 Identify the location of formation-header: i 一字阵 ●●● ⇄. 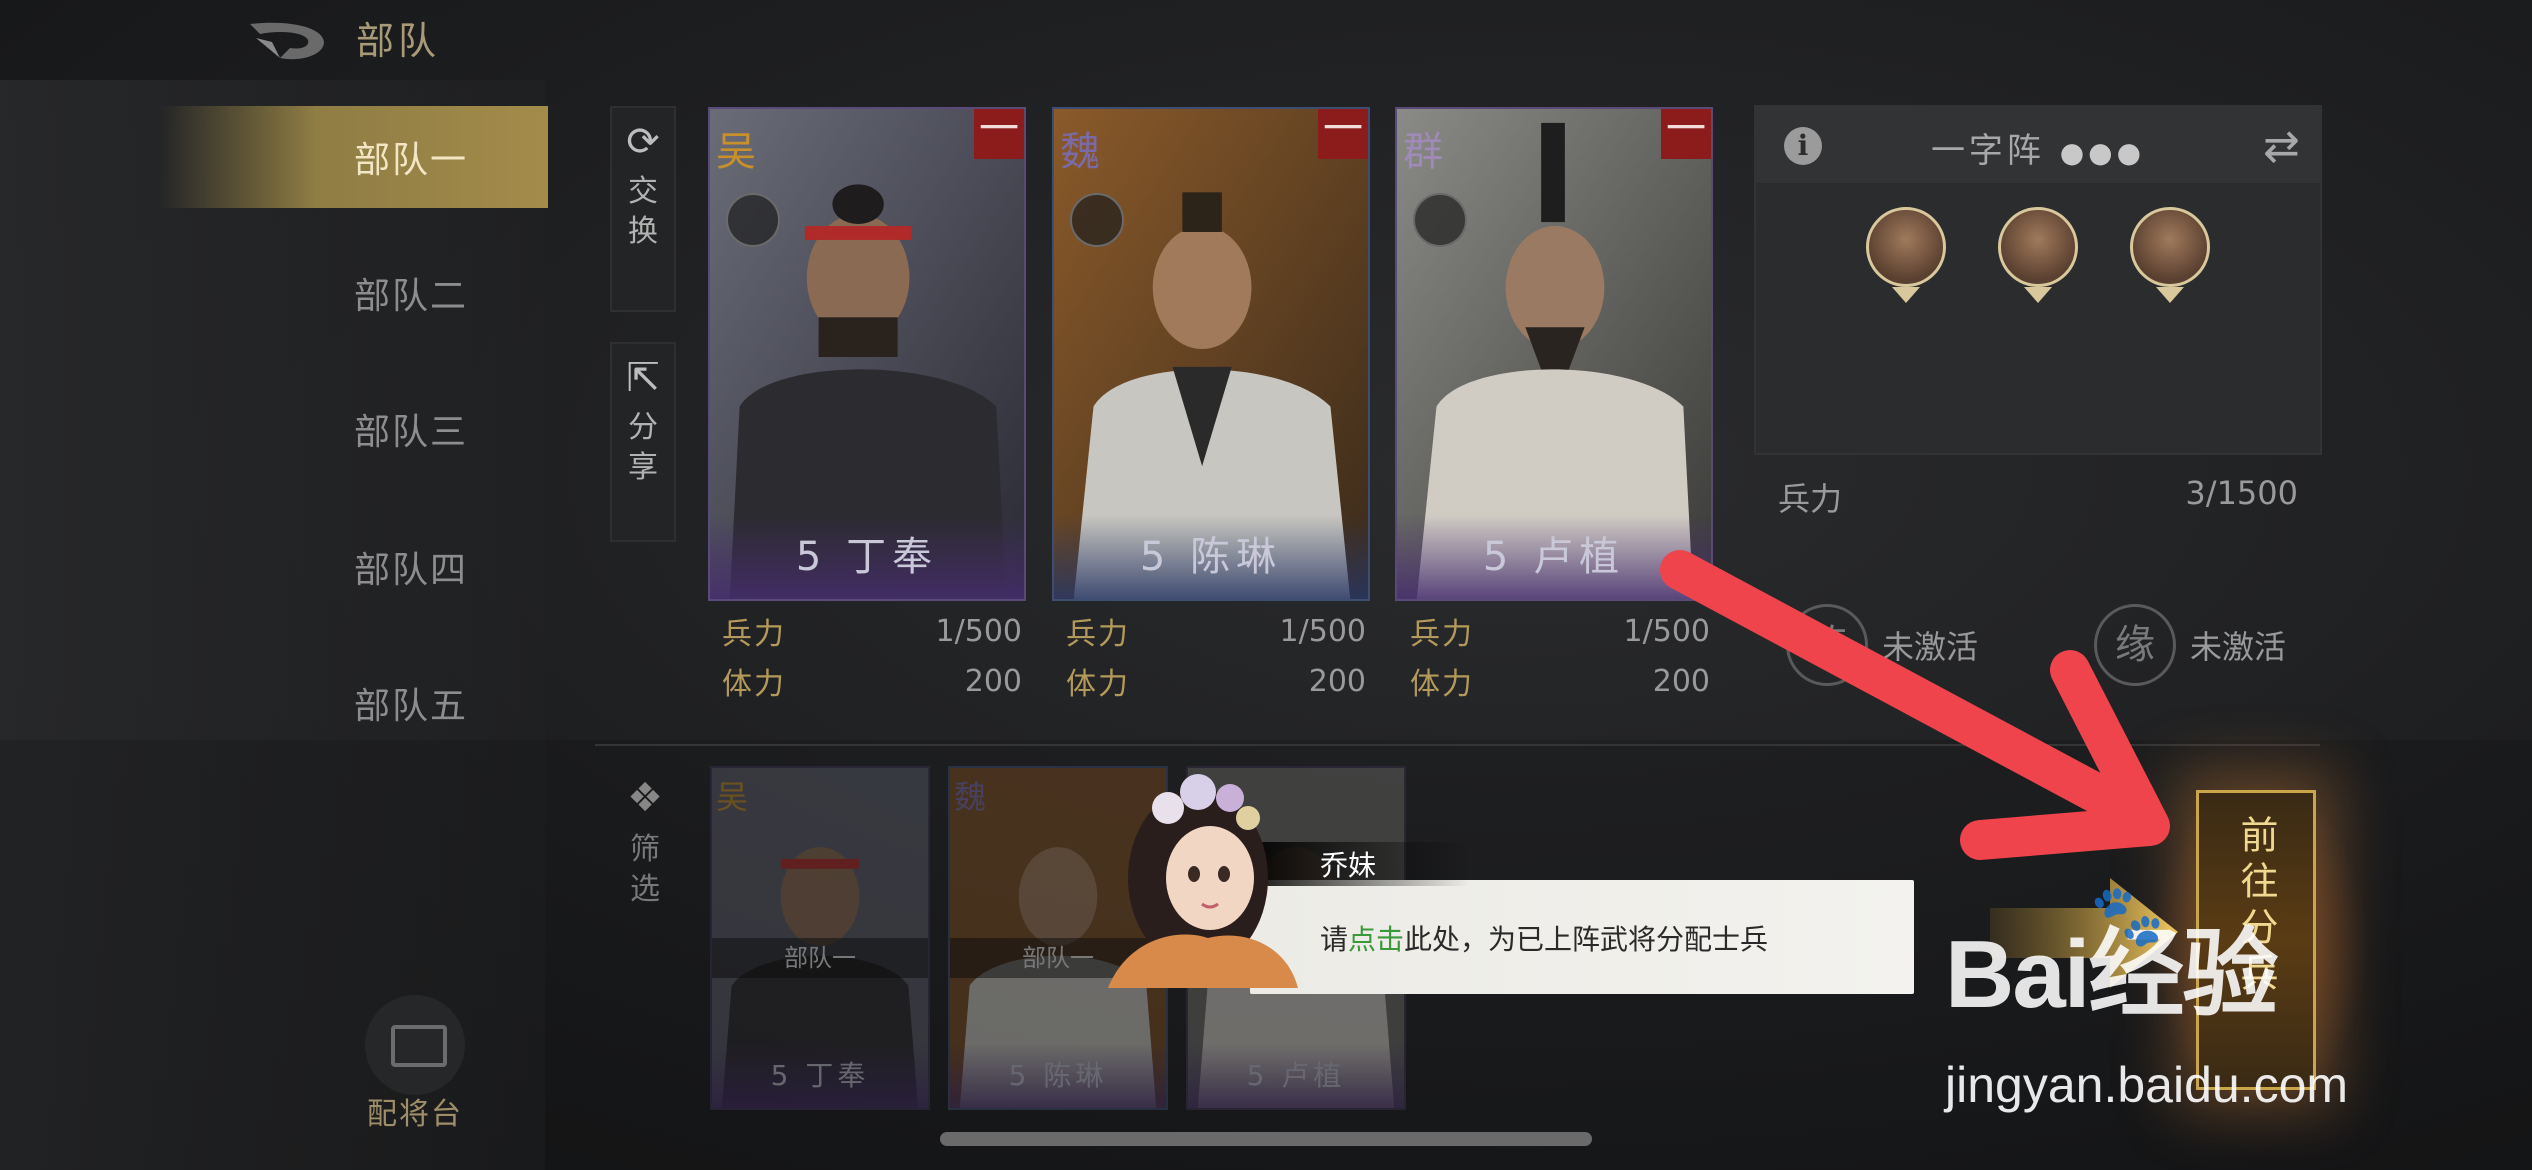
(2038, 145).